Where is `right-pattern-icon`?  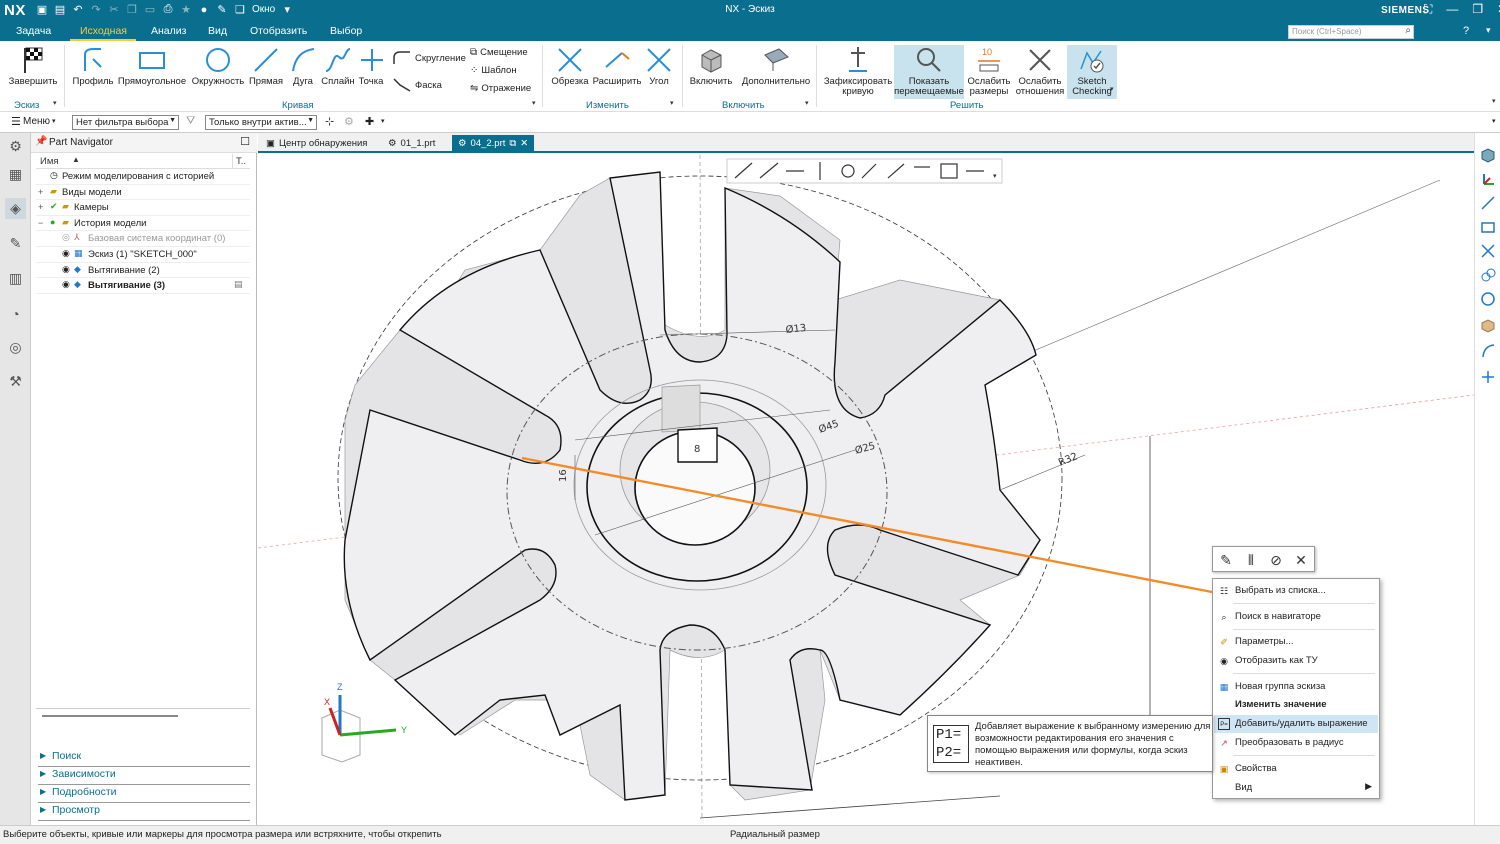
right-pattern-icon is located at coordinates (1488, 275).